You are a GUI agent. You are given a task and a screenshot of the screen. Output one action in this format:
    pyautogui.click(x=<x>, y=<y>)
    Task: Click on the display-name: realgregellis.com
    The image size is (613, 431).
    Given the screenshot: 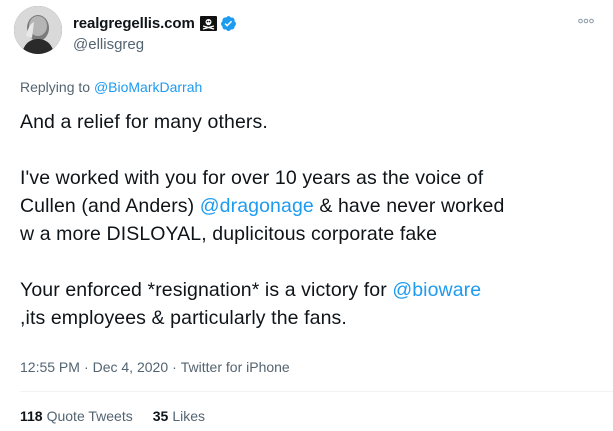 What is the action you would take?
    pyautogui.click(x=134, y=23)
    